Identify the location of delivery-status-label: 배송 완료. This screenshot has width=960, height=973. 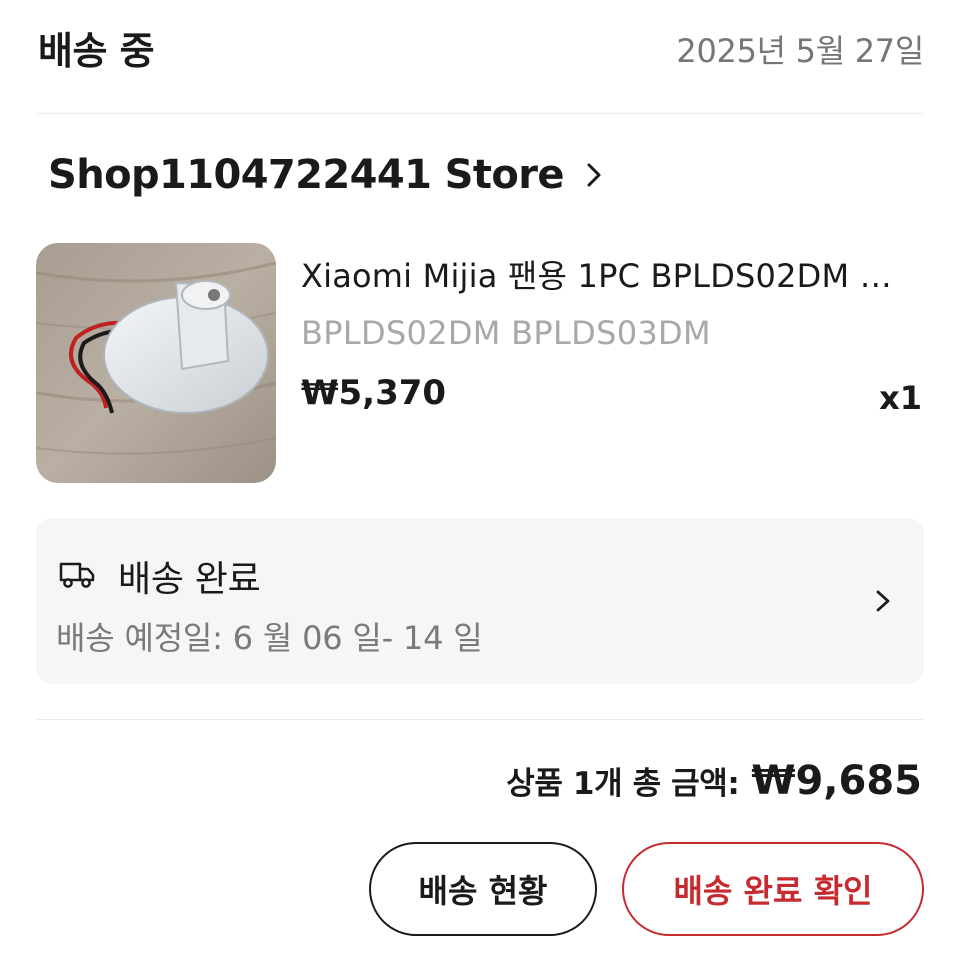
(189, 579).